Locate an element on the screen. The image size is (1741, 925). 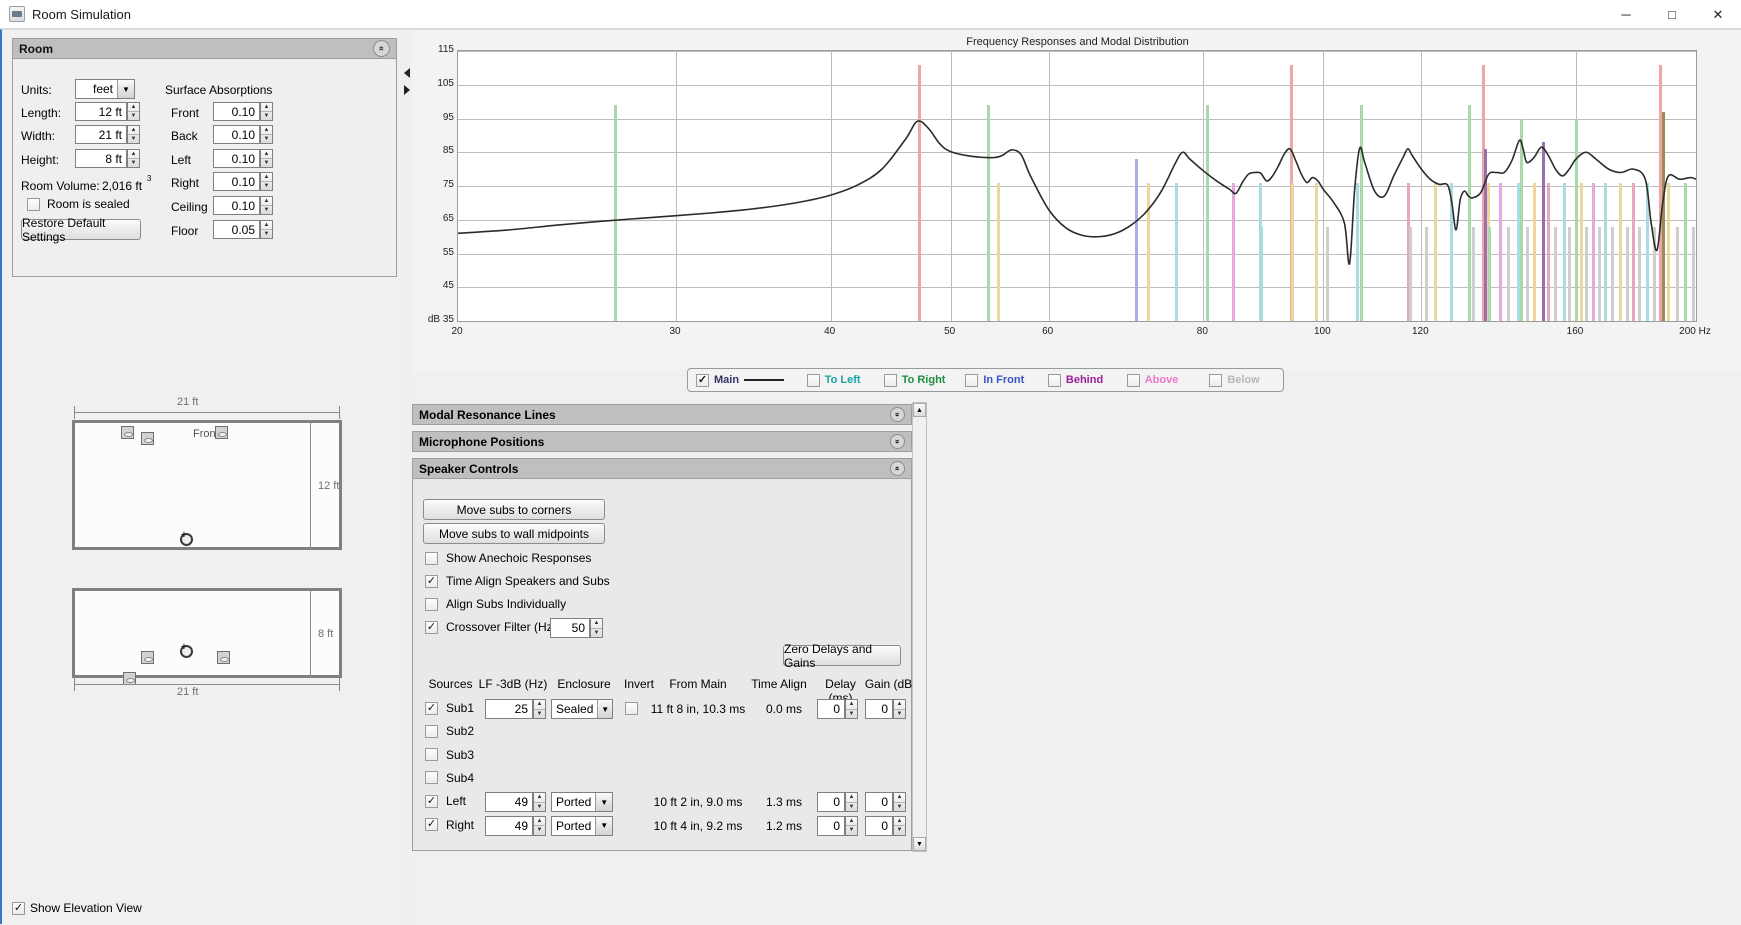
crossover-row: ✓ Crossover Filter (Hz) is located at coordinates (491, 627).